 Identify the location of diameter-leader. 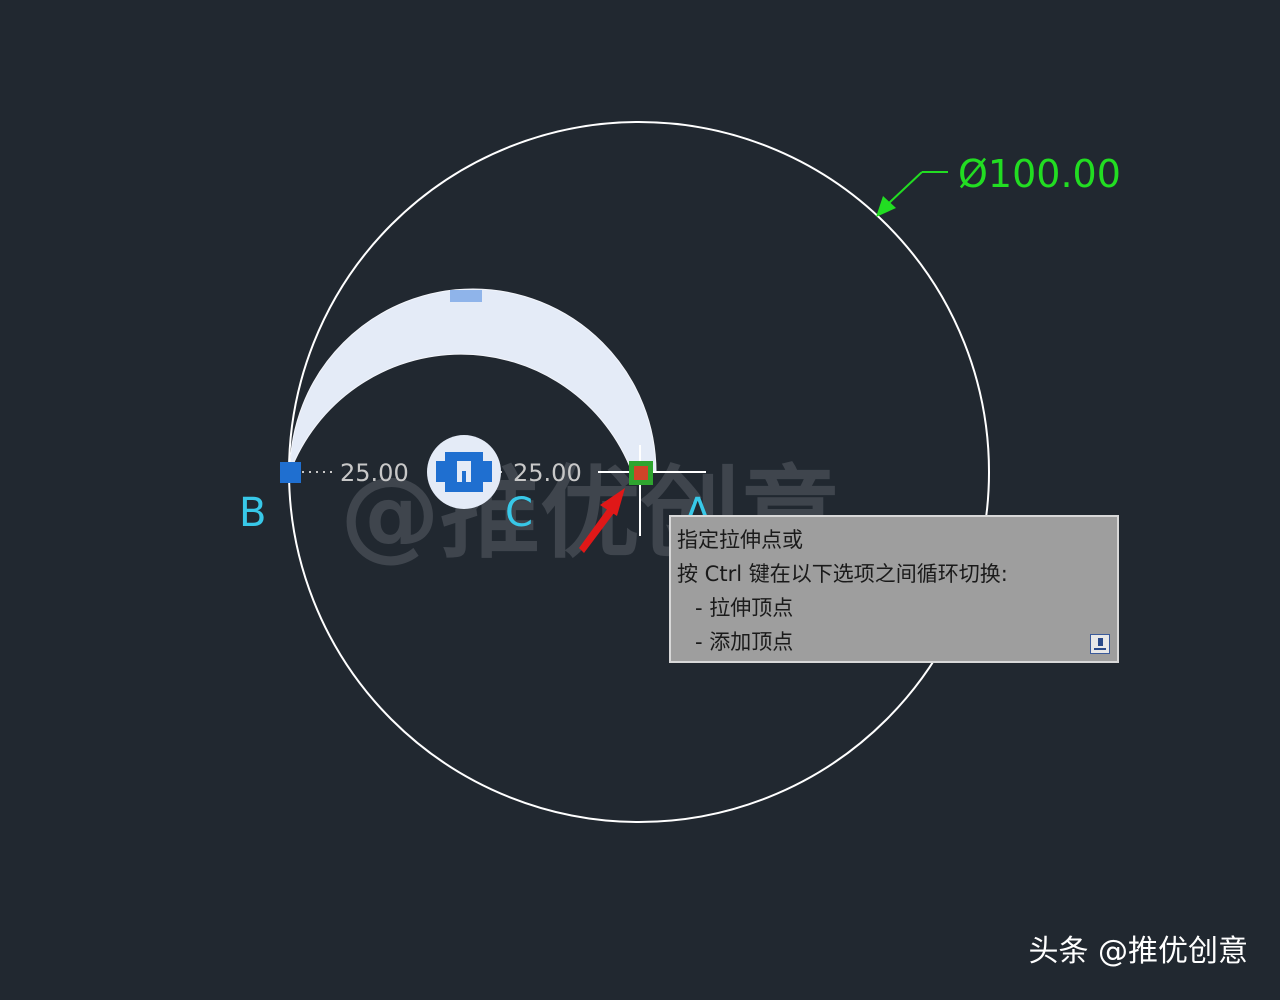
(912, 194).